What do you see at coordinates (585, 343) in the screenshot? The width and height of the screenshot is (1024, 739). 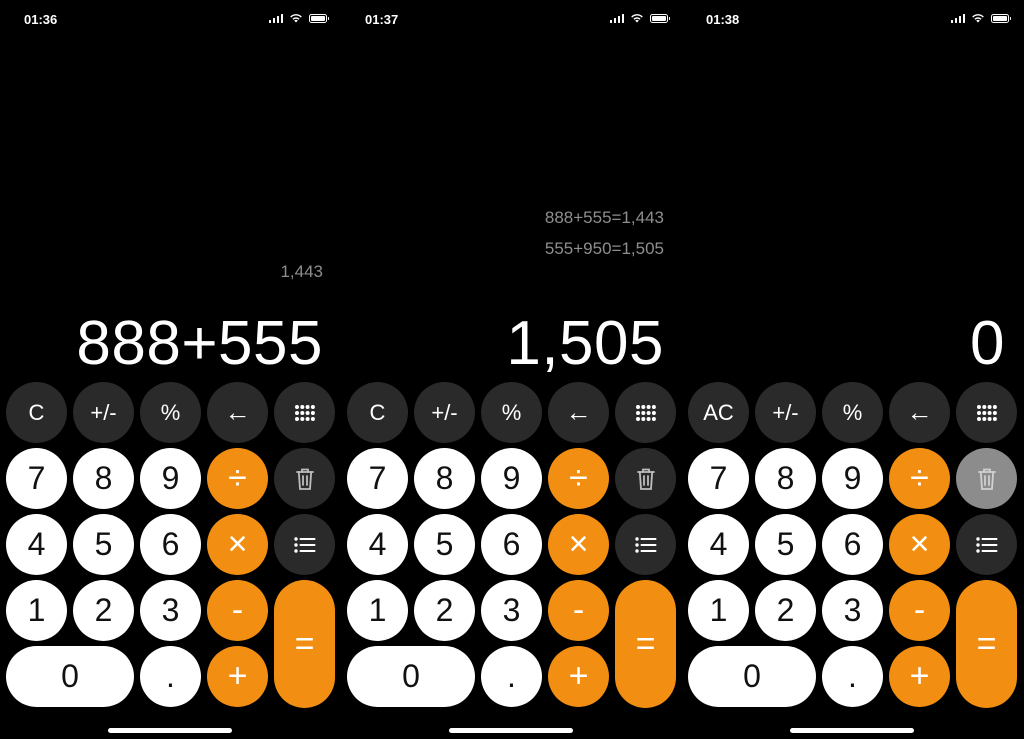 I see `result-display: 1,505` at bounding box center [585, 343].